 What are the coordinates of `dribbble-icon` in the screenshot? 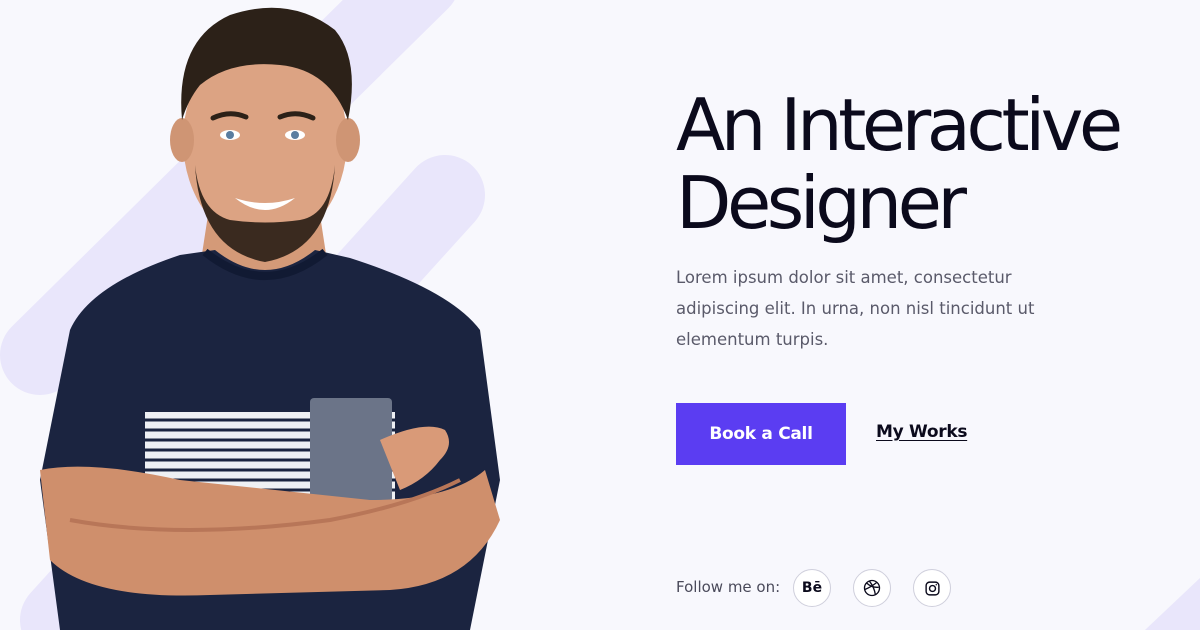 It's located at (872, 588).